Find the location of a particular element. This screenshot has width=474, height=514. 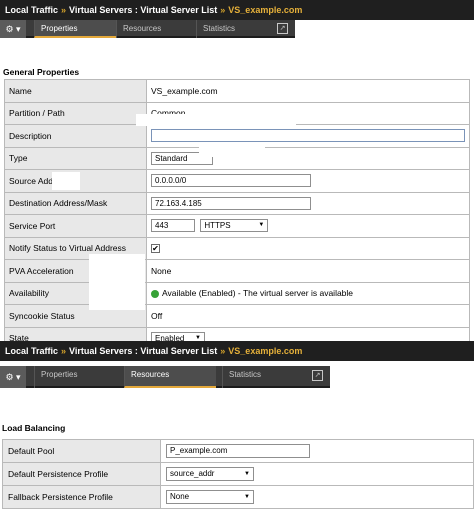

table-row: Fallback Persistence Profile None ▼ is located at coordinates (238, 497).